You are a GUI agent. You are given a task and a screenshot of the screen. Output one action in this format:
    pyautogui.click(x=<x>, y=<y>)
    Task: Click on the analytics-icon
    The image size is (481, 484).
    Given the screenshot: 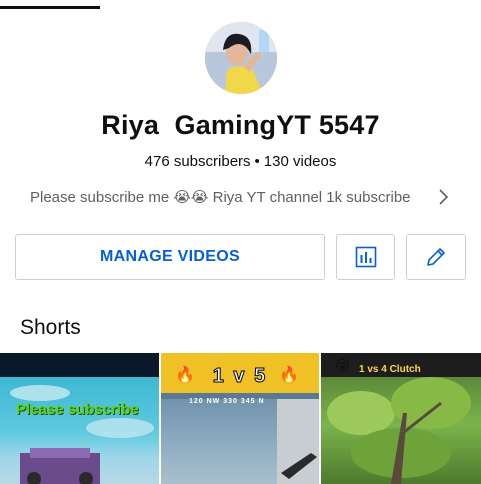 What is the action you would take?
    pyautogui.click(x=365, y=257)
    